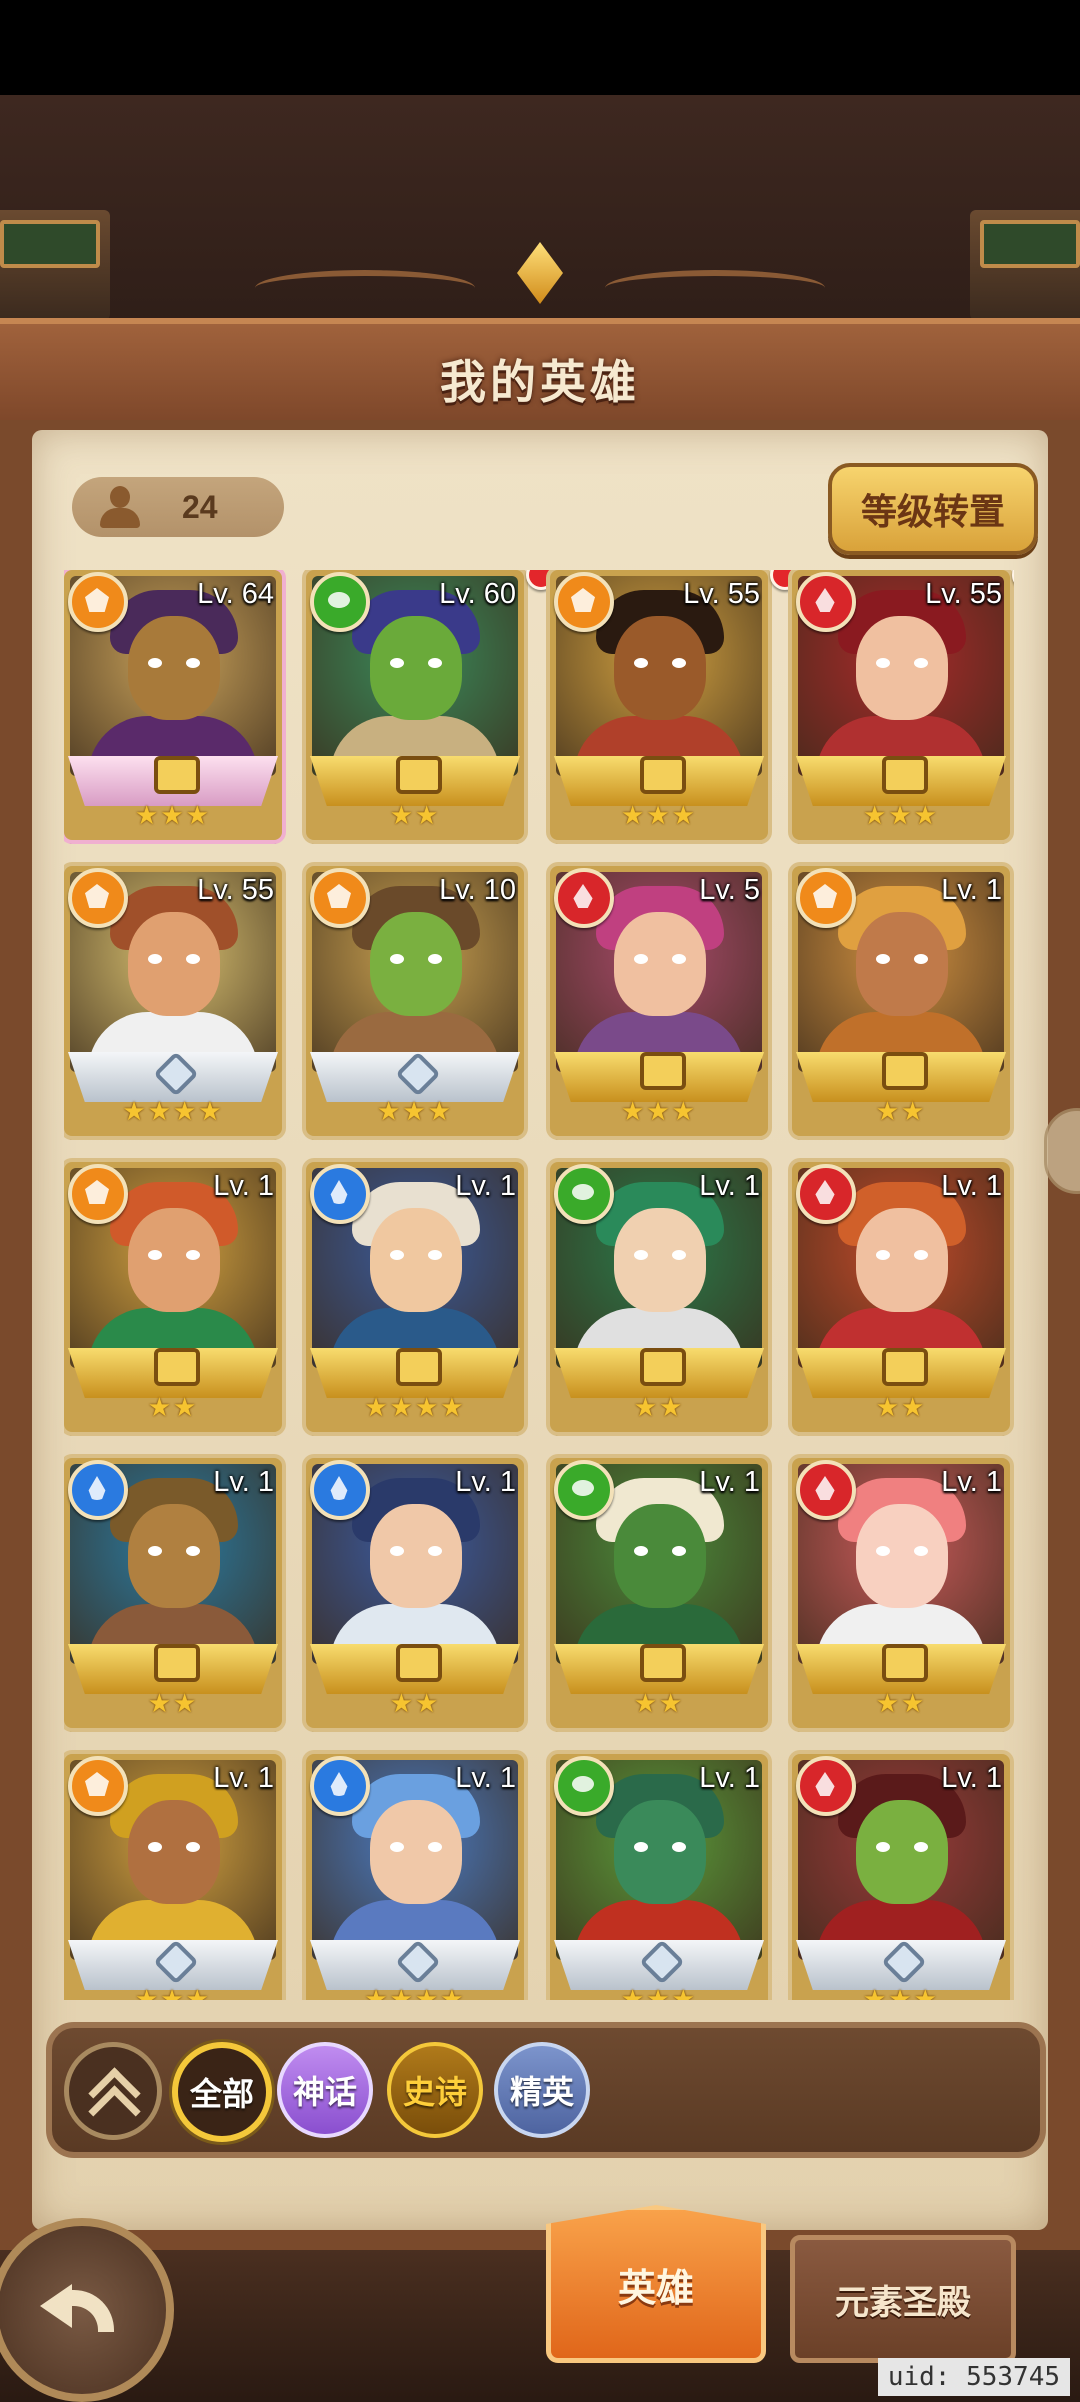 The height and width of the screenshot is (2402, 1080). What do you see at coordinates (1025, 265) in the screenshot?
I see `right-pillar-decoration` at bounding box center [1025, 265].